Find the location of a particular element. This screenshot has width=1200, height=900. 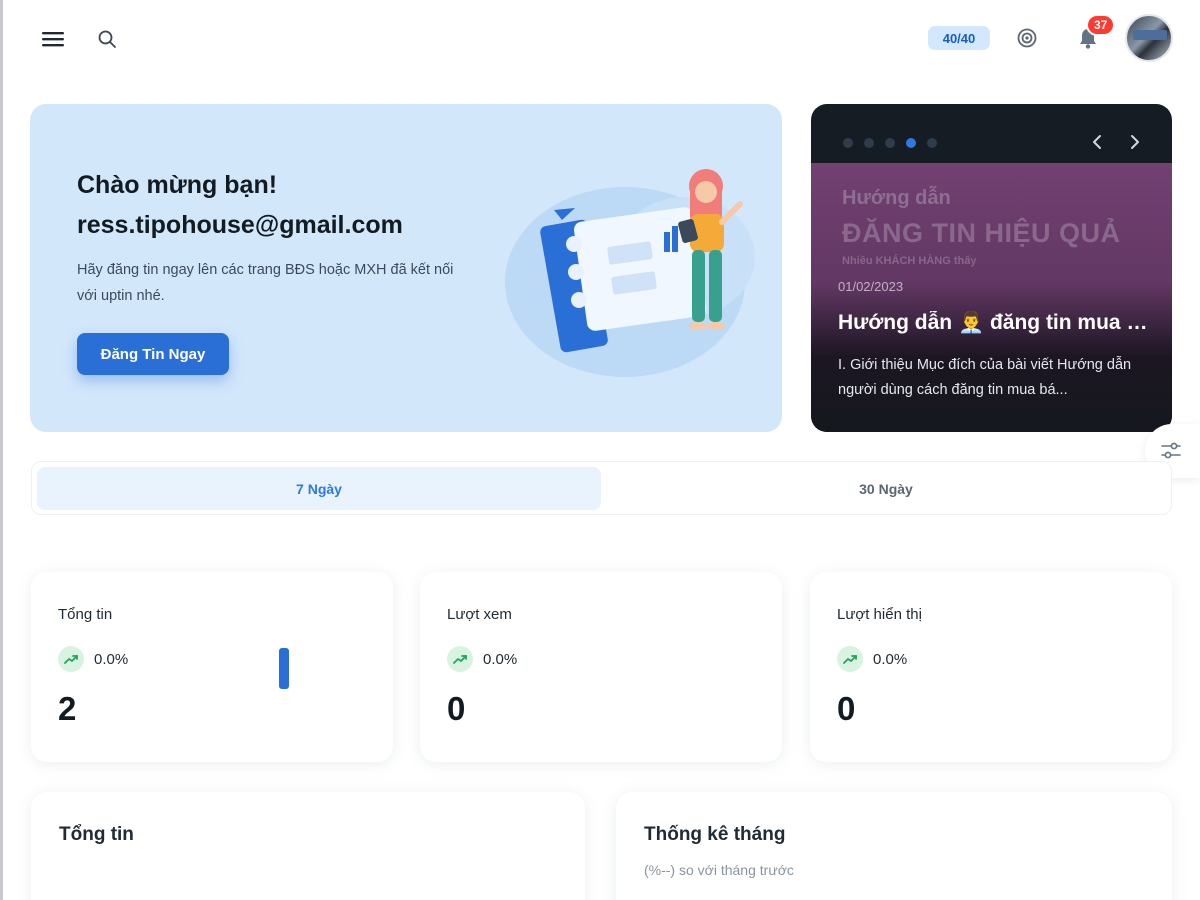

carousel-dots is located at coordinates (890, 143).